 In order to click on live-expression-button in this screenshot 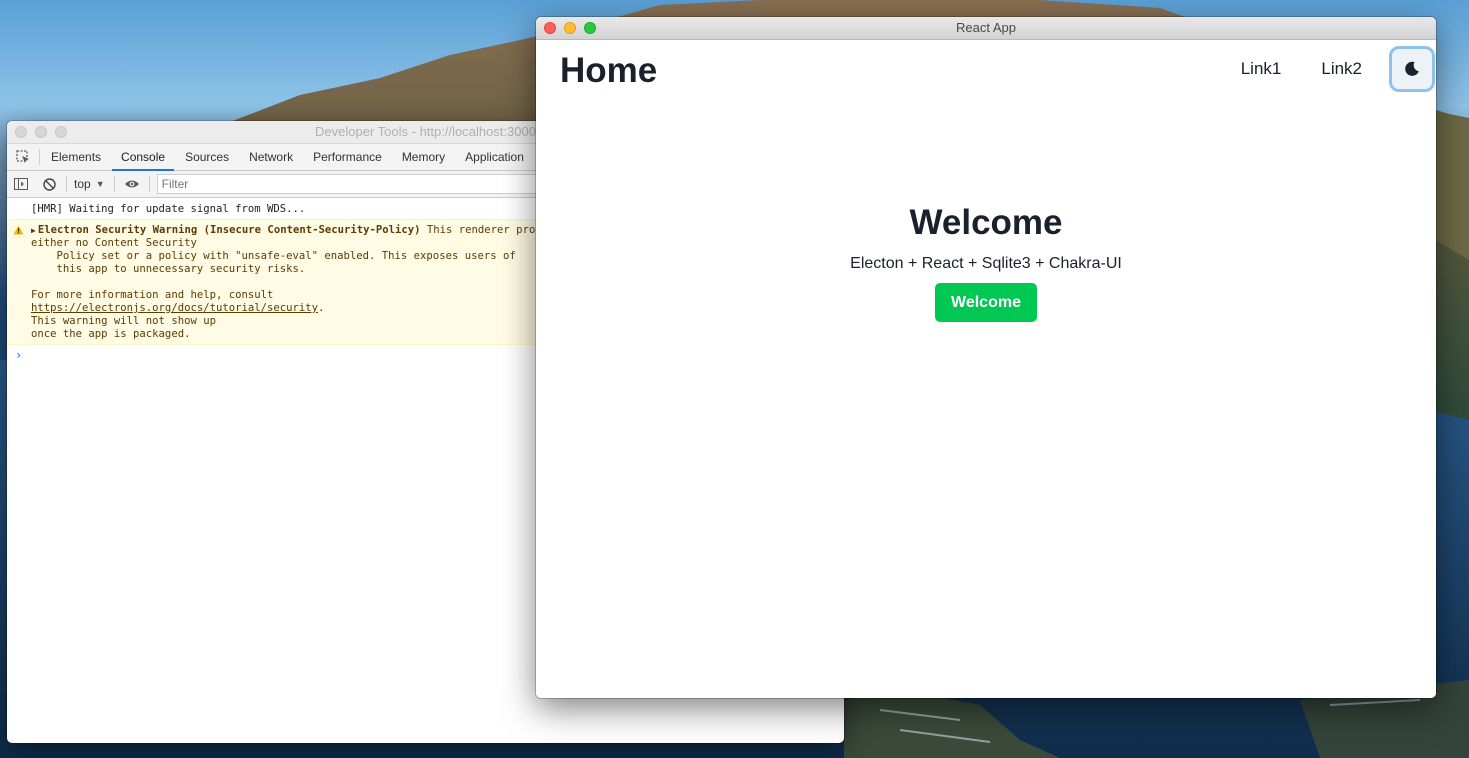, I will do `click(132, 184)`.